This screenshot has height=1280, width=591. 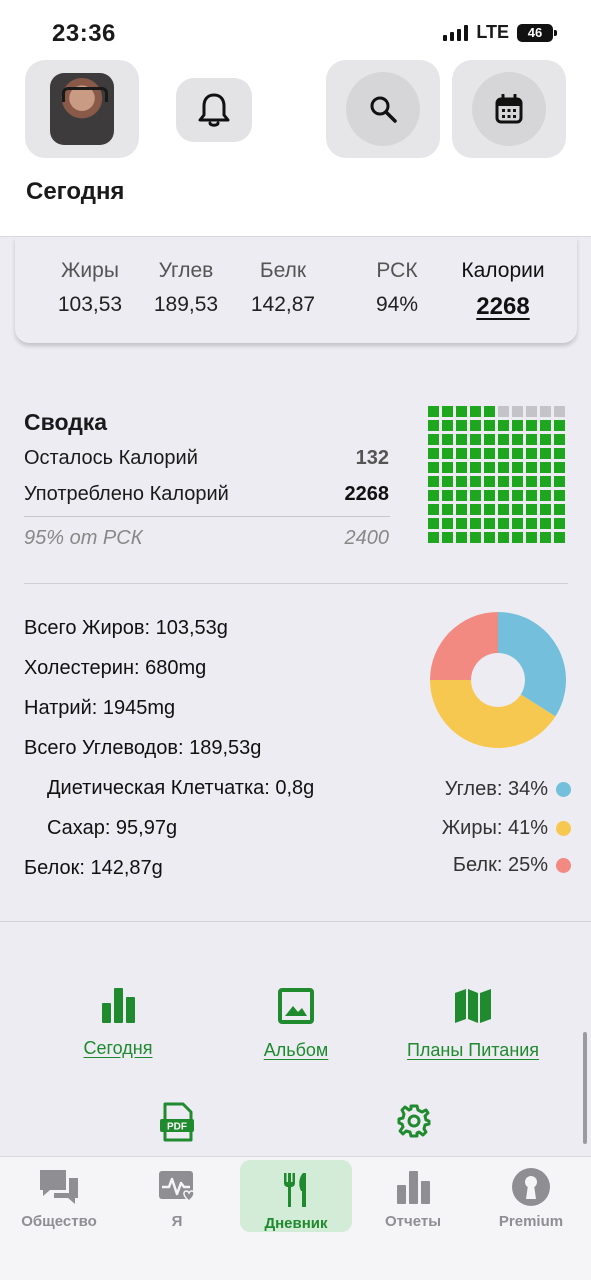 What do you see at coordinates (177, 1127) in the screenshot?
I see `svg-text: PDF` at bounding box center [177, 1127].